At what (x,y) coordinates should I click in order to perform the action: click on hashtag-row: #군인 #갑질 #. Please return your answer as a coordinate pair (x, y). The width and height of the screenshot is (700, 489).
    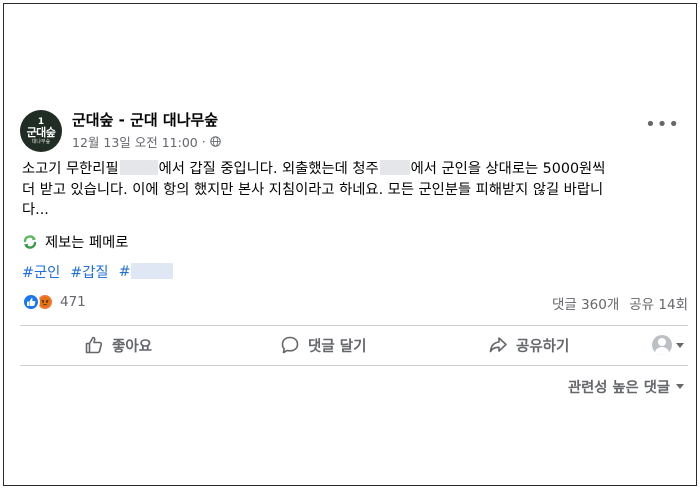
    Looking at the image, I should click on (97, 271).